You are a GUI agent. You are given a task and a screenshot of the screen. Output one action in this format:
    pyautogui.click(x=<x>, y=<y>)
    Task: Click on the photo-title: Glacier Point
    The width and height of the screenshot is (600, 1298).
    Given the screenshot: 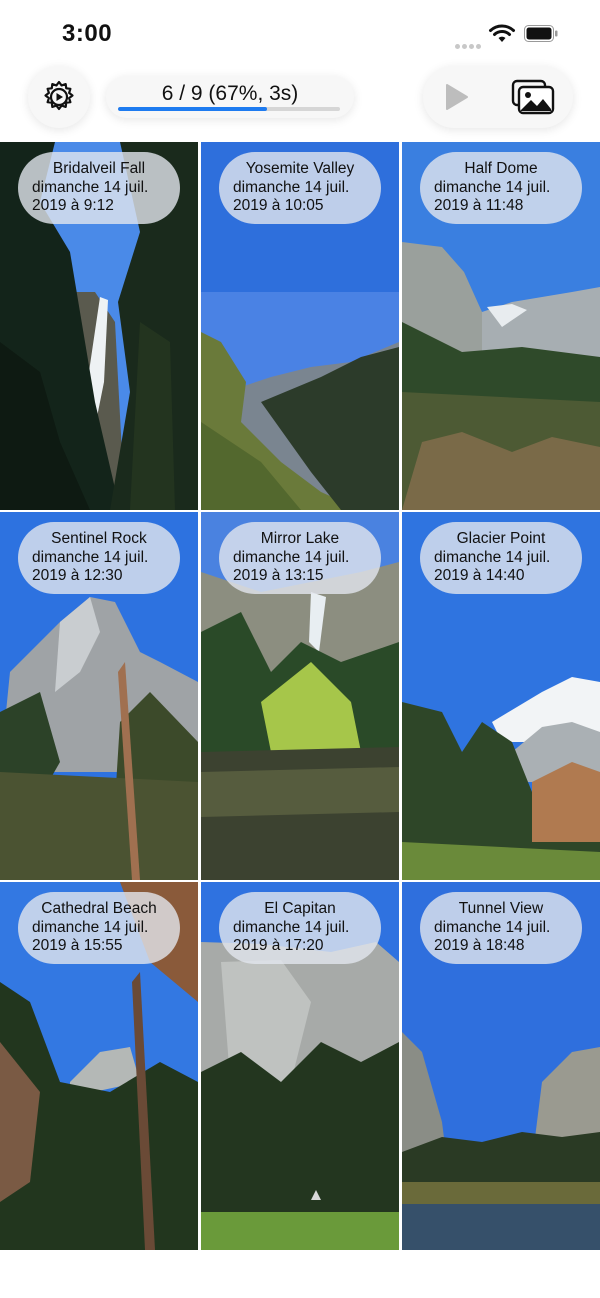 What is the action you would take?
    pyautogui.click(x=501, y=539)
    